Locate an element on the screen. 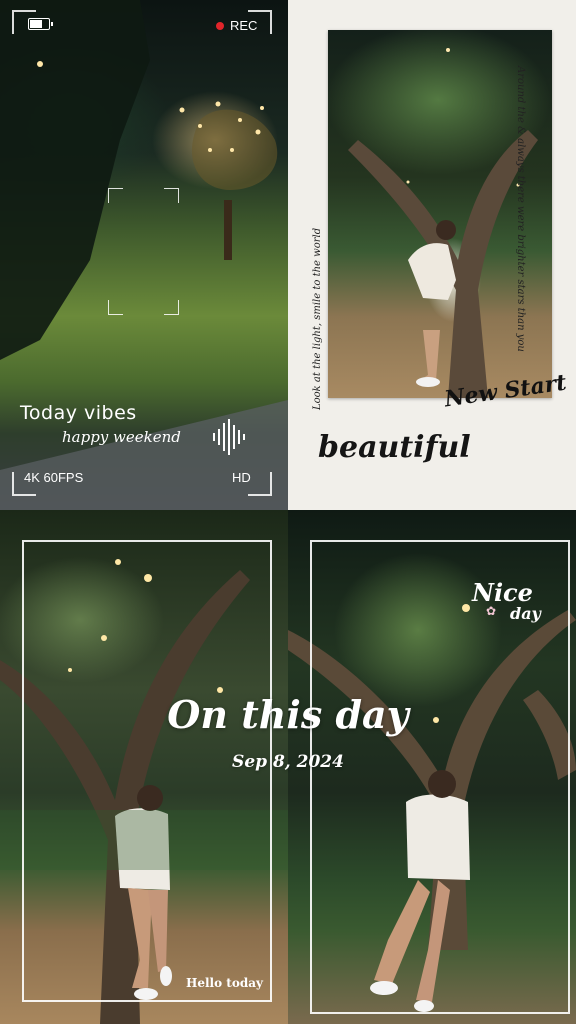 This screenshot has width=576, height=1024. frame-corner is located at coordinates (260, 484).